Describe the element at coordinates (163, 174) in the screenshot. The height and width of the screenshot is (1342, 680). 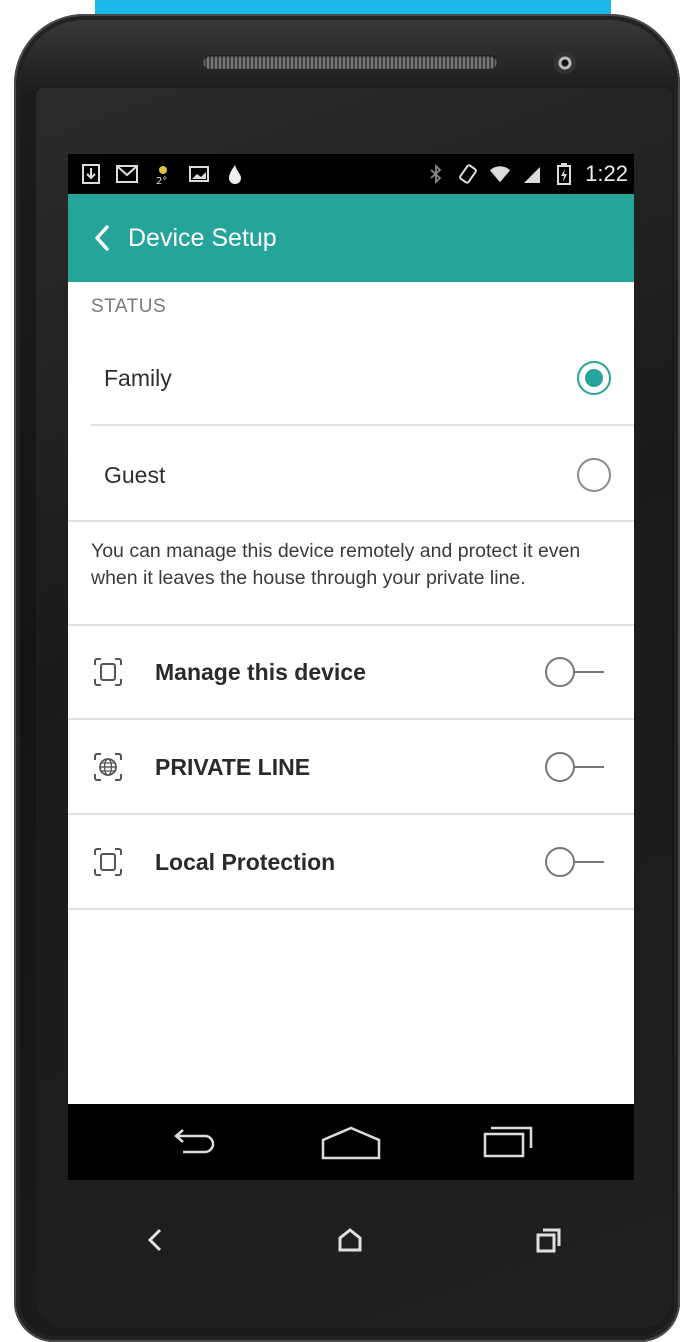
I see `weather-icon: 2°` at that location.